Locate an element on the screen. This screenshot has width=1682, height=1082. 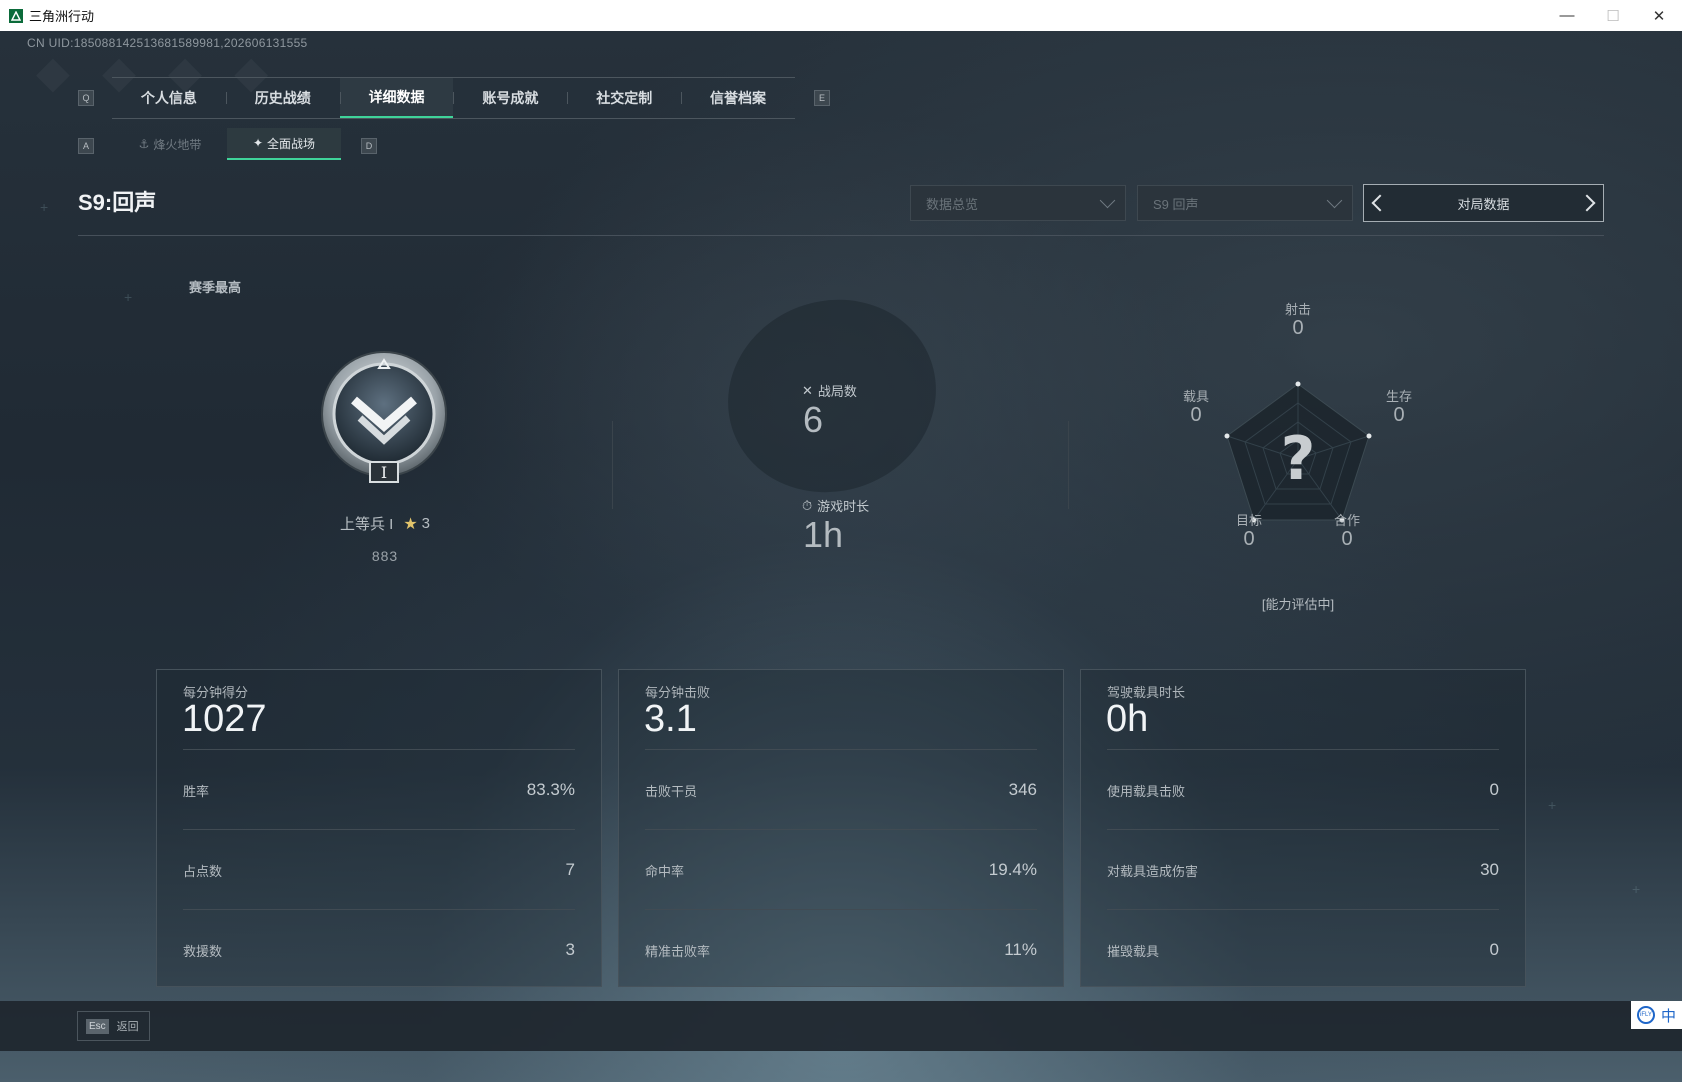
matches-label-text: 战局数 is located at coordinates (837, 391).